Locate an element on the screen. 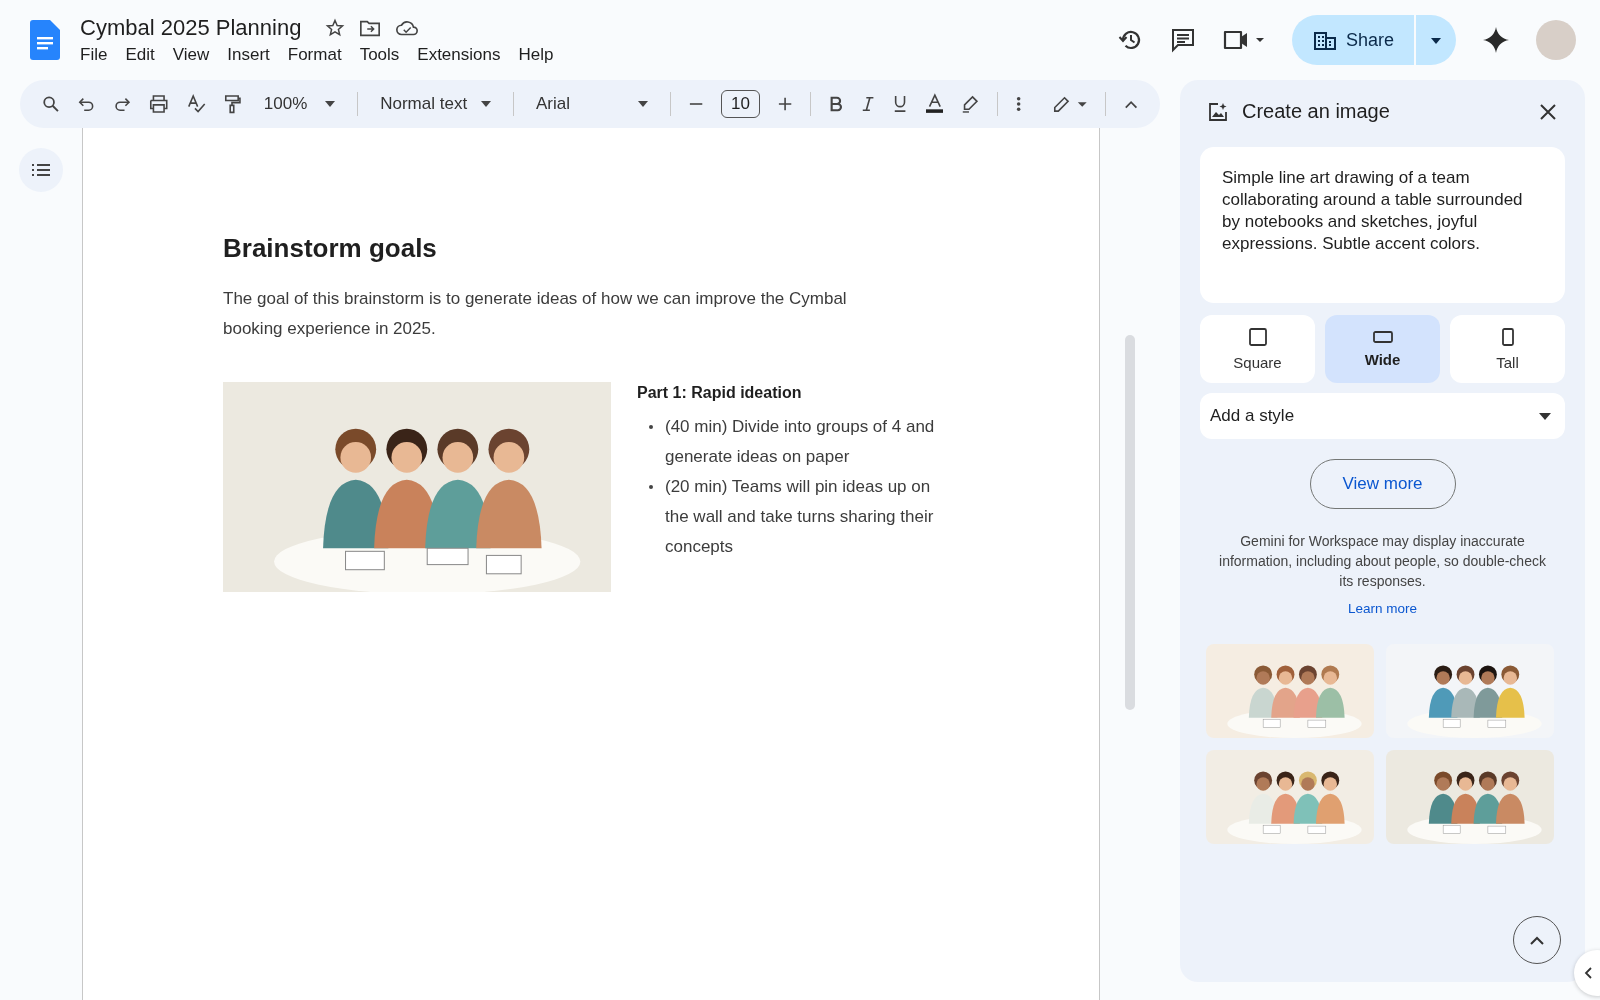 This screenshot has width=1600, height=1000. paint-format-icon is located at coordinates (233, 104).